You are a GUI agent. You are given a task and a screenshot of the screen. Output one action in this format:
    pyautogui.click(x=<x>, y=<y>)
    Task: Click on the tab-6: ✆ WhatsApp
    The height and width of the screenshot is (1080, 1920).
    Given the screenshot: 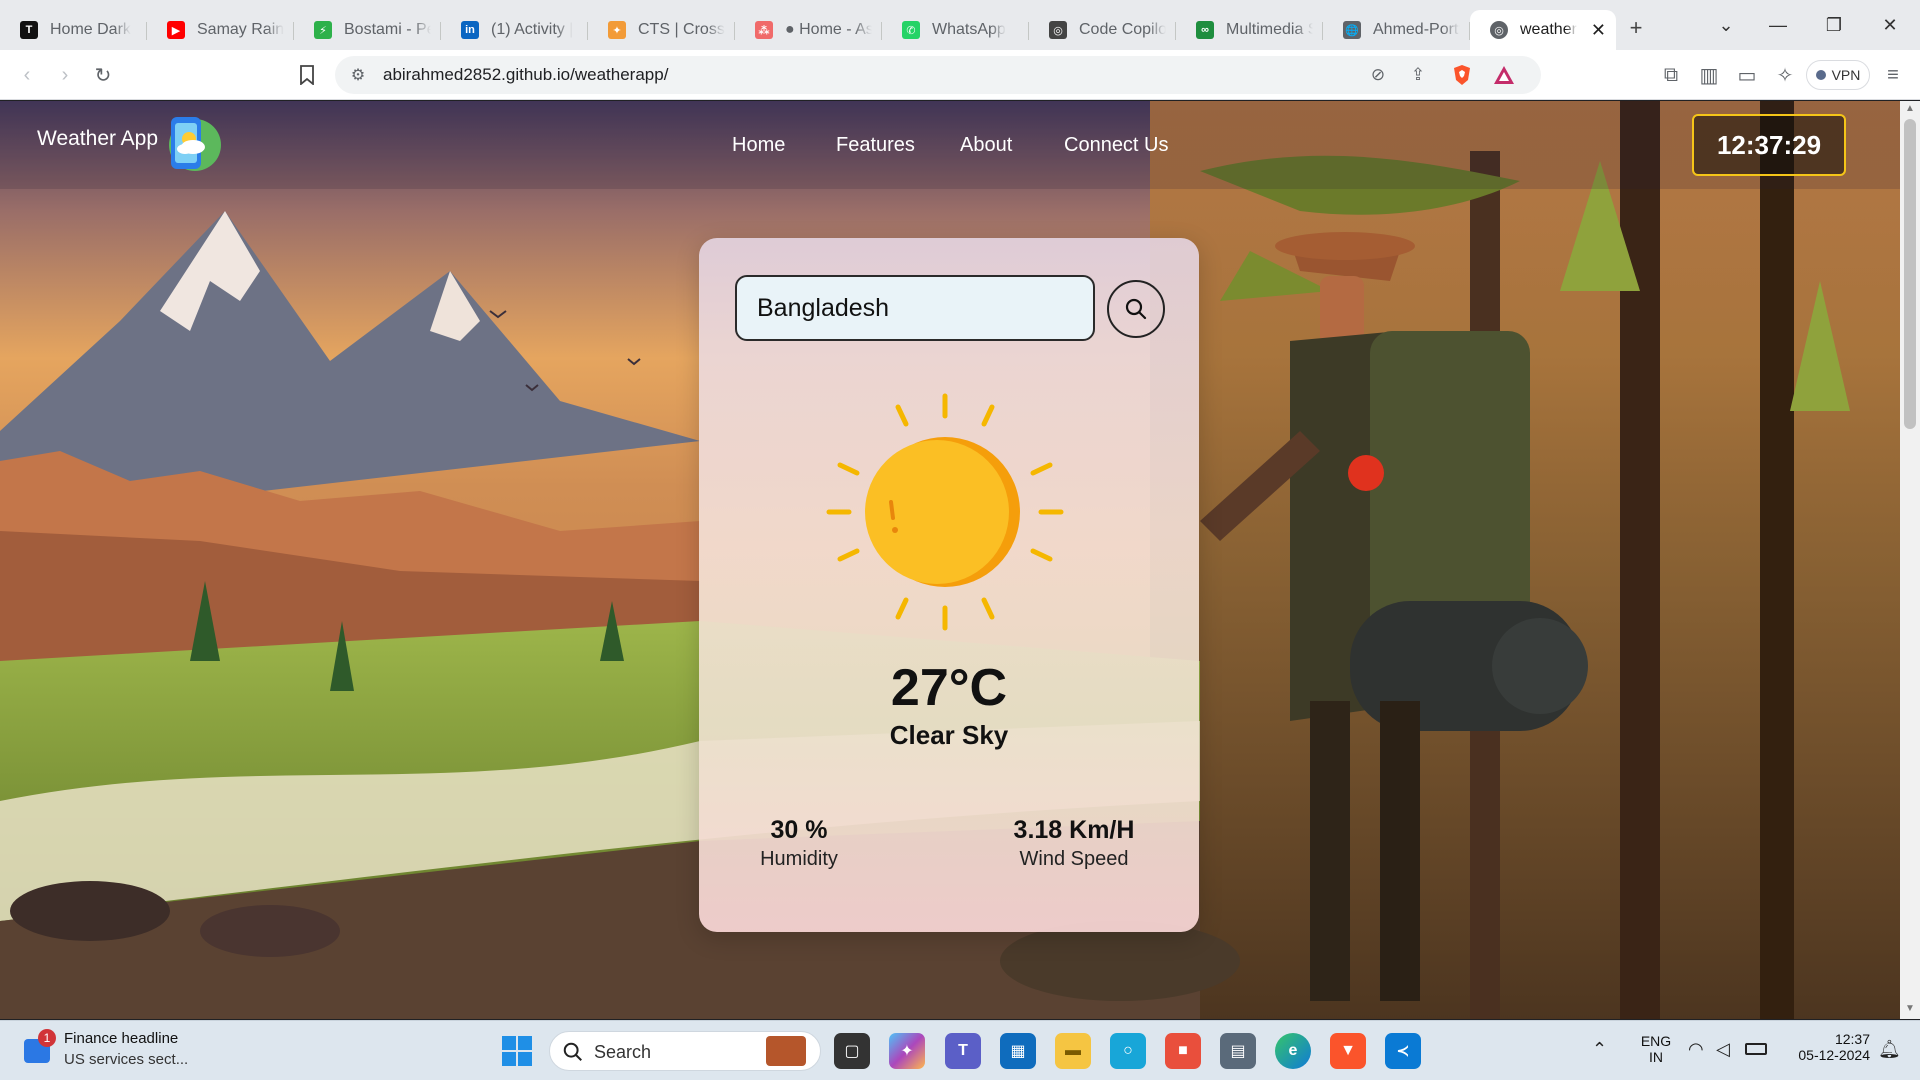 What is the action you would take?
    pyautogui.click(x=955, y=30)
    